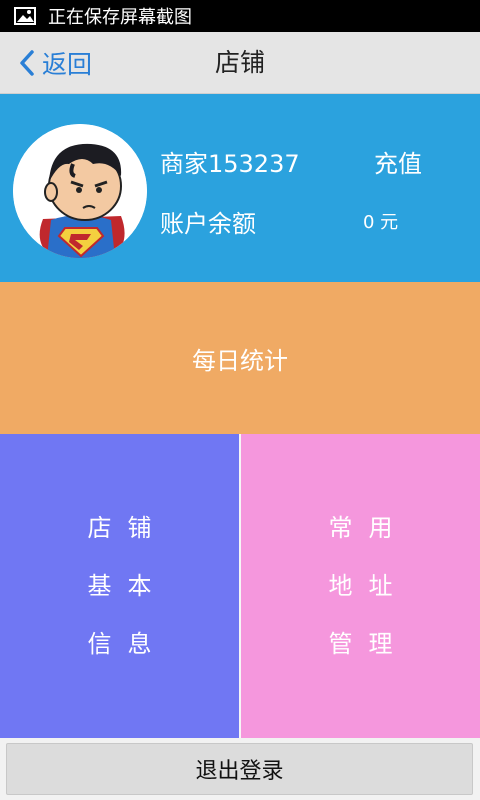  What do you see at coordinates (368, 586) in the screenshot?
I see `address-line-2: 地址` at bounding box center [368, 586].